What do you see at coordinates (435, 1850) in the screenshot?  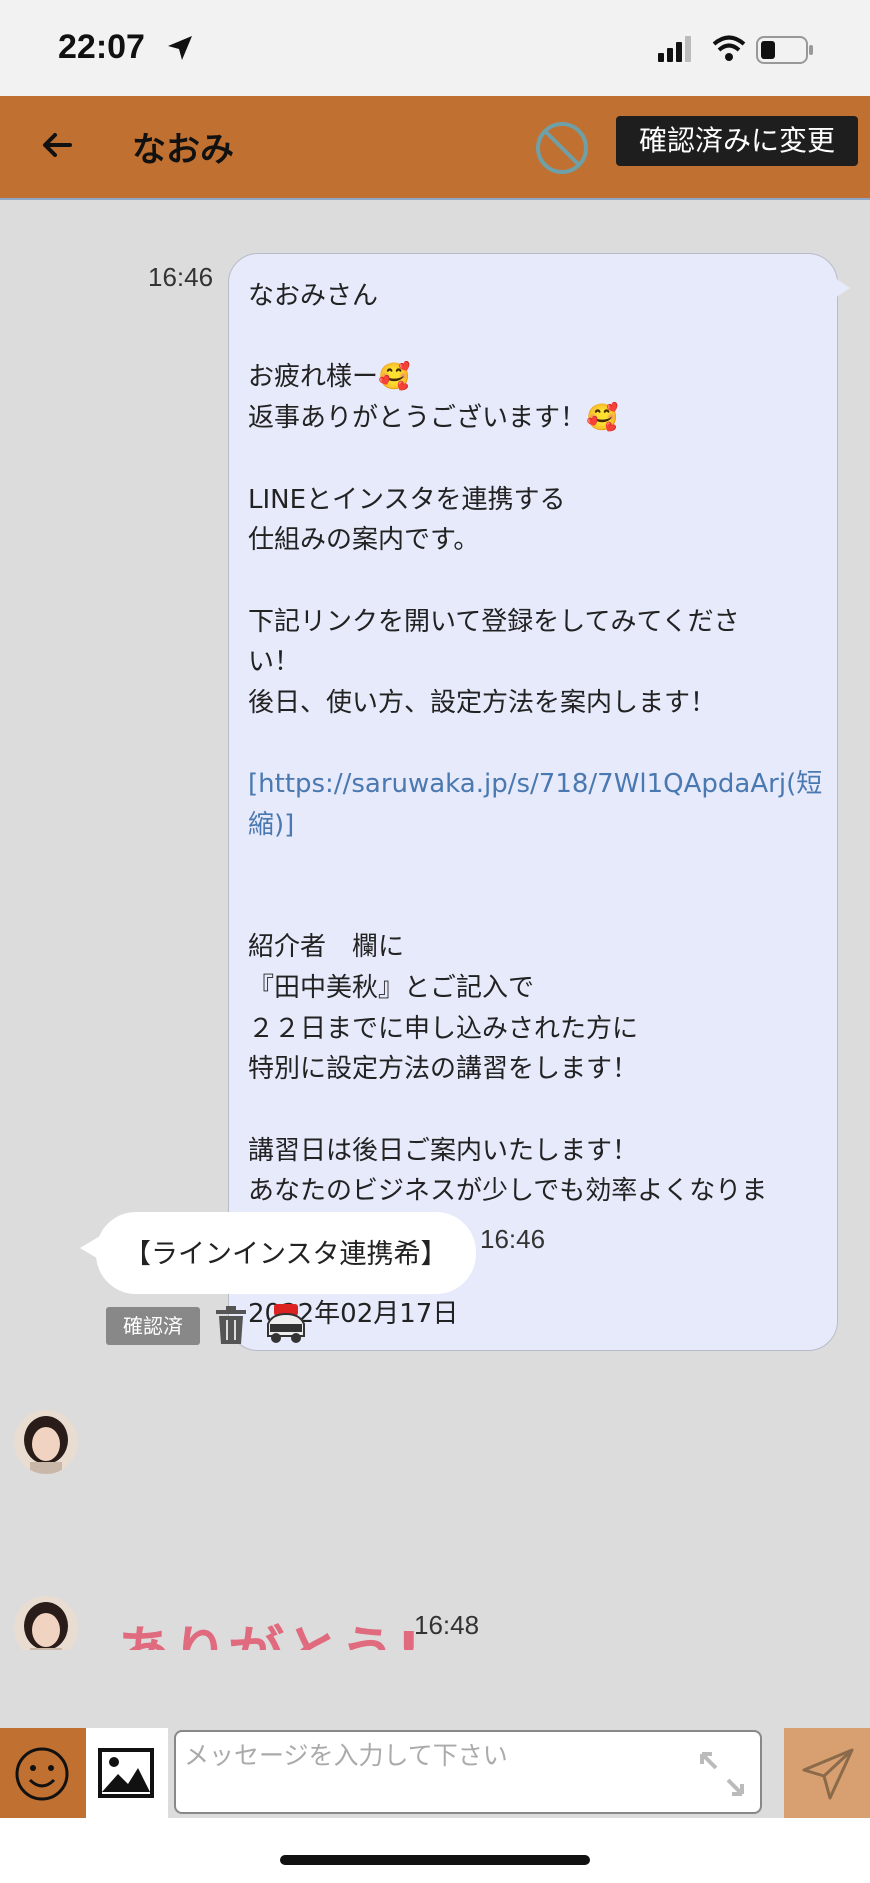 I see `bottom-safe-area` at bounding box center [435, 1850].